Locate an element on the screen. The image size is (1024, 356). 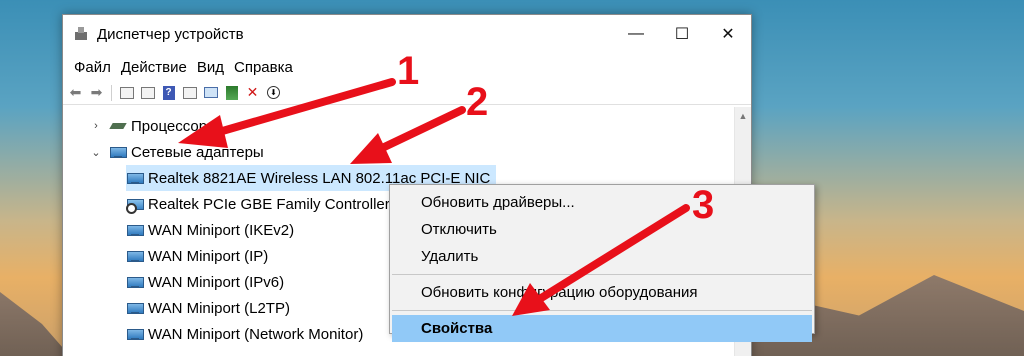
scan-hardware-icon is located at coordinates (210, 93).